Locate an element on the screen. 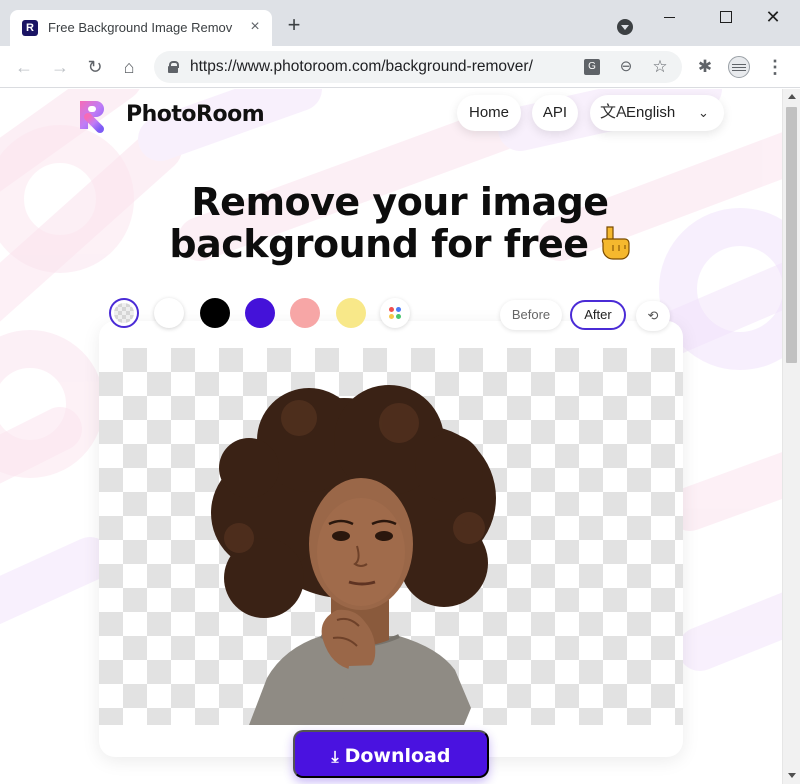 The width and height of the screenshot is (800, 784). browser-tab: R Free Background Image Remov × is located at coordinates (141, 28).